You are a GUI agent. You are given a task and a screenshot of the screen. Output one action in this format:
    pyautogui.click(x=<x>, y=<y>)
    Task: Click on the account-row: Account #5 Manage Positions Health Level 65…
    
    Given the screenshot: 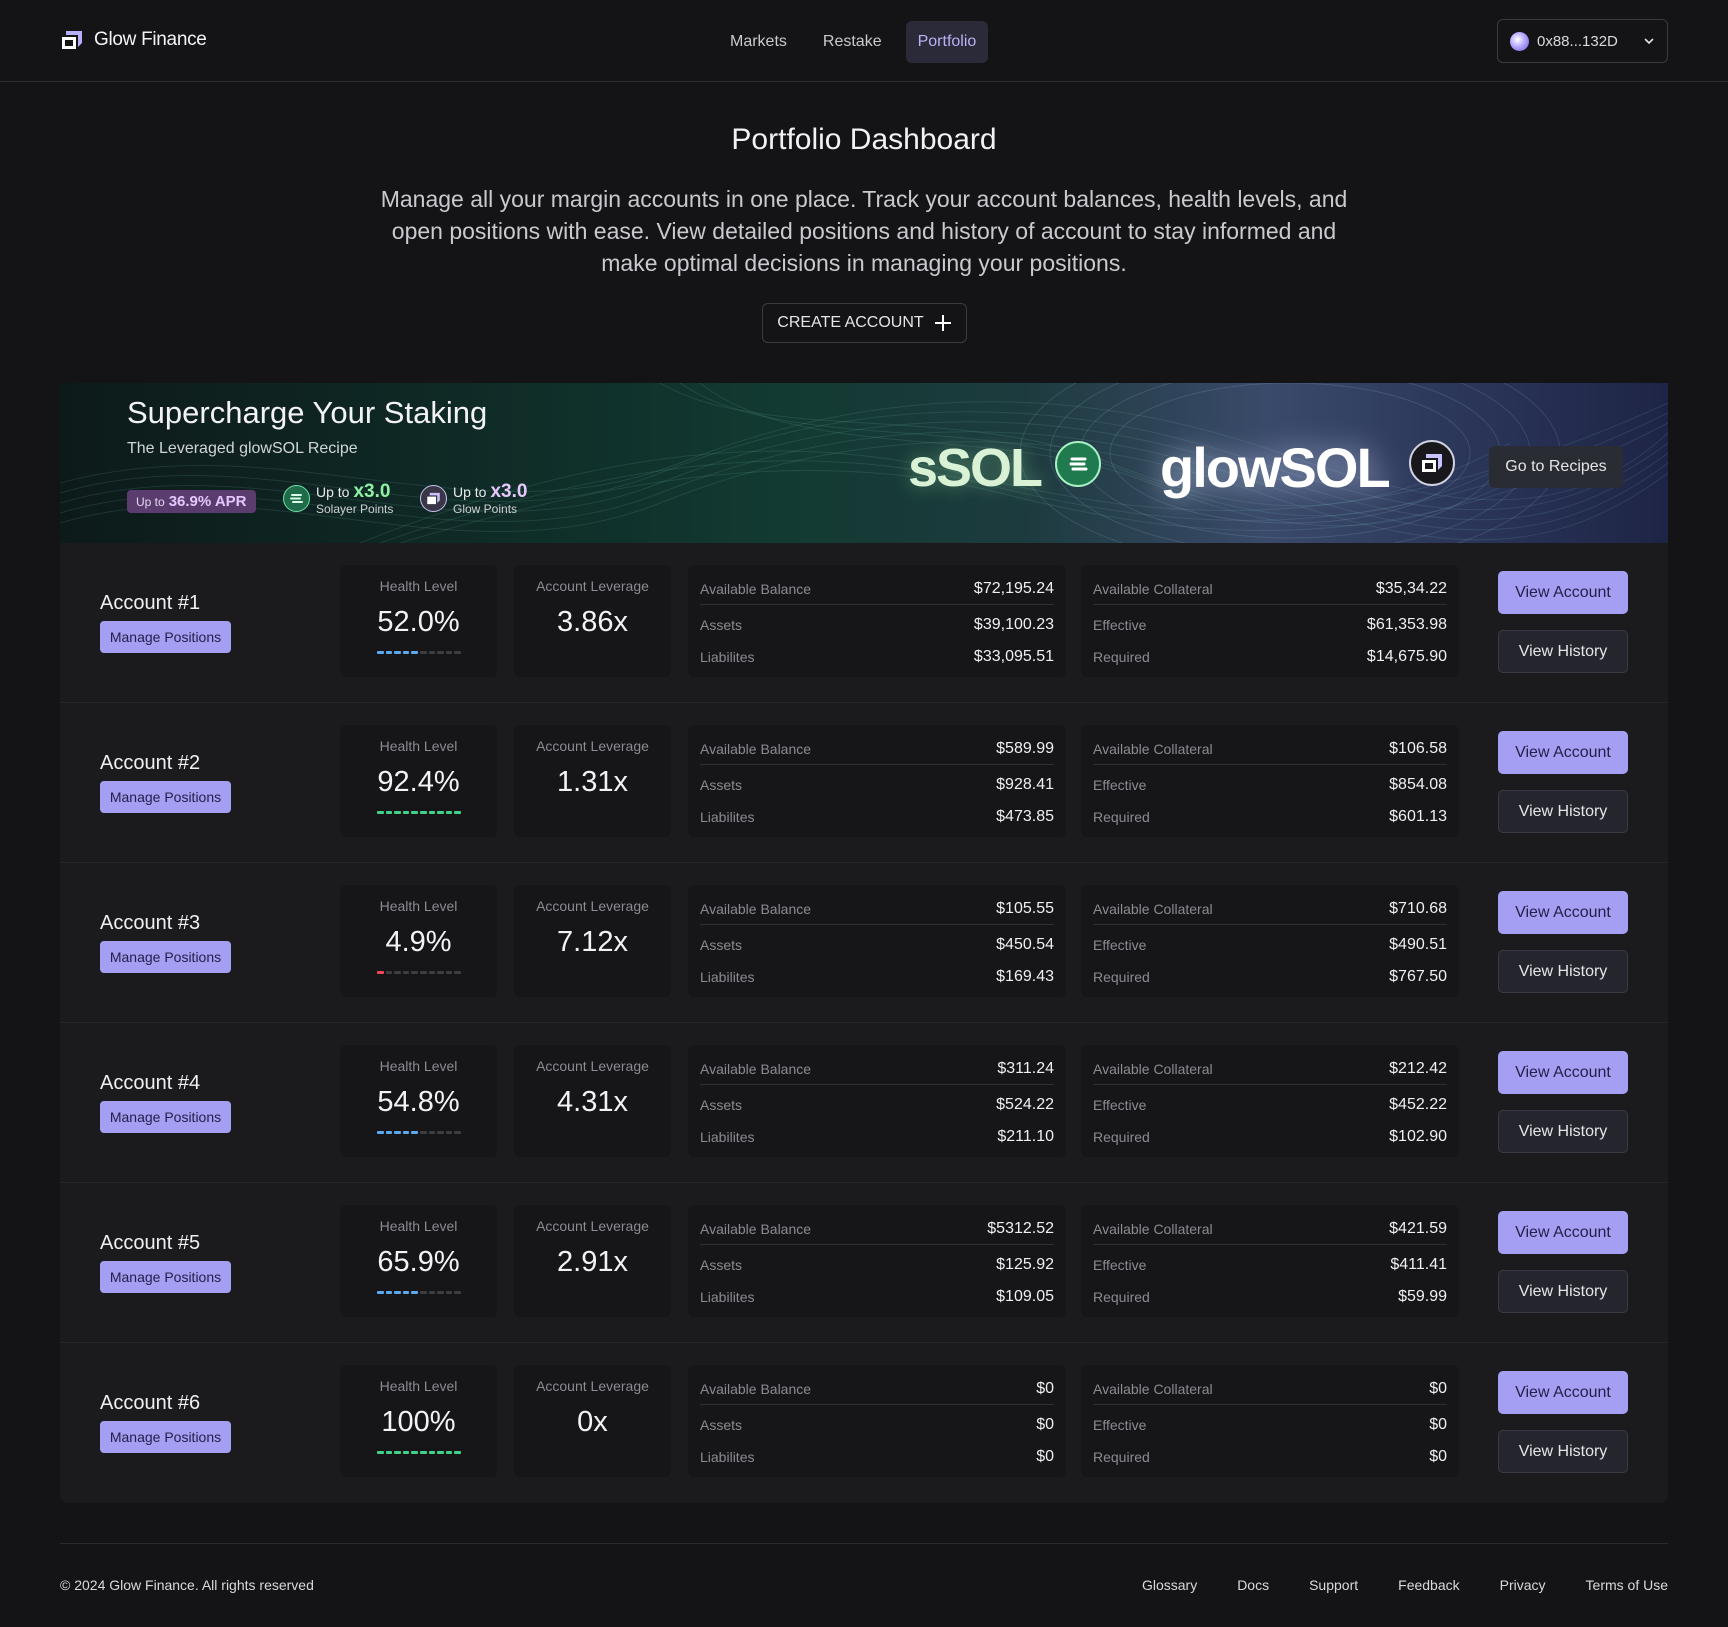 What is the action you would take?
    pyautogui.click(x=864, y=1263)
    